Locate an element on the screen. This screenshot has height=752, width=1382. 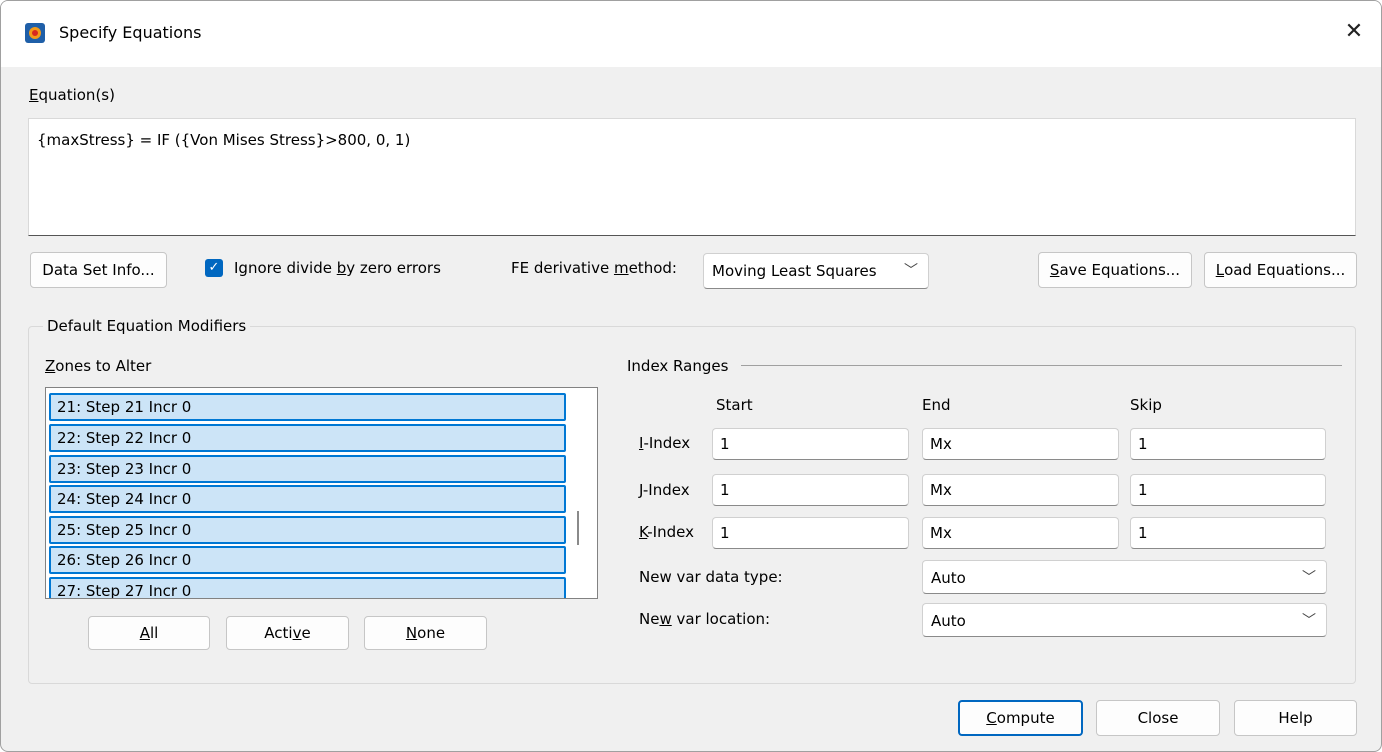
default-modifiers-title: Default Equation Modifiers is located at coordinates (147, 326).